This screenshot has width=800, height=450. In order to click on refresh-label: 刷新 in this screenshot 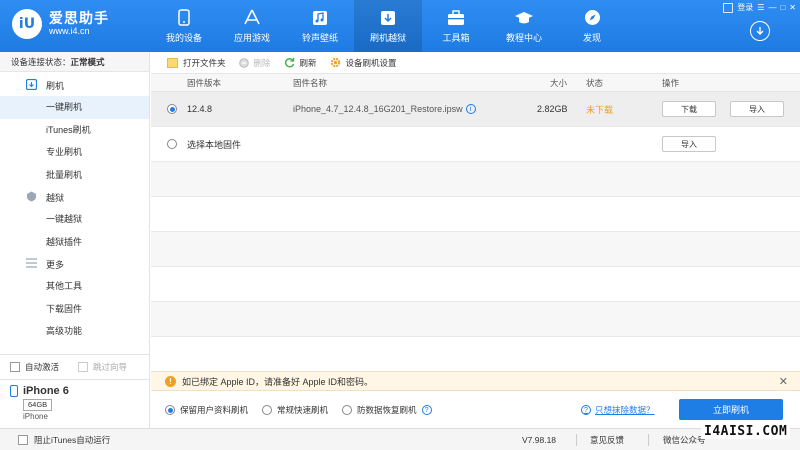, I will do `click(308, 62)`.